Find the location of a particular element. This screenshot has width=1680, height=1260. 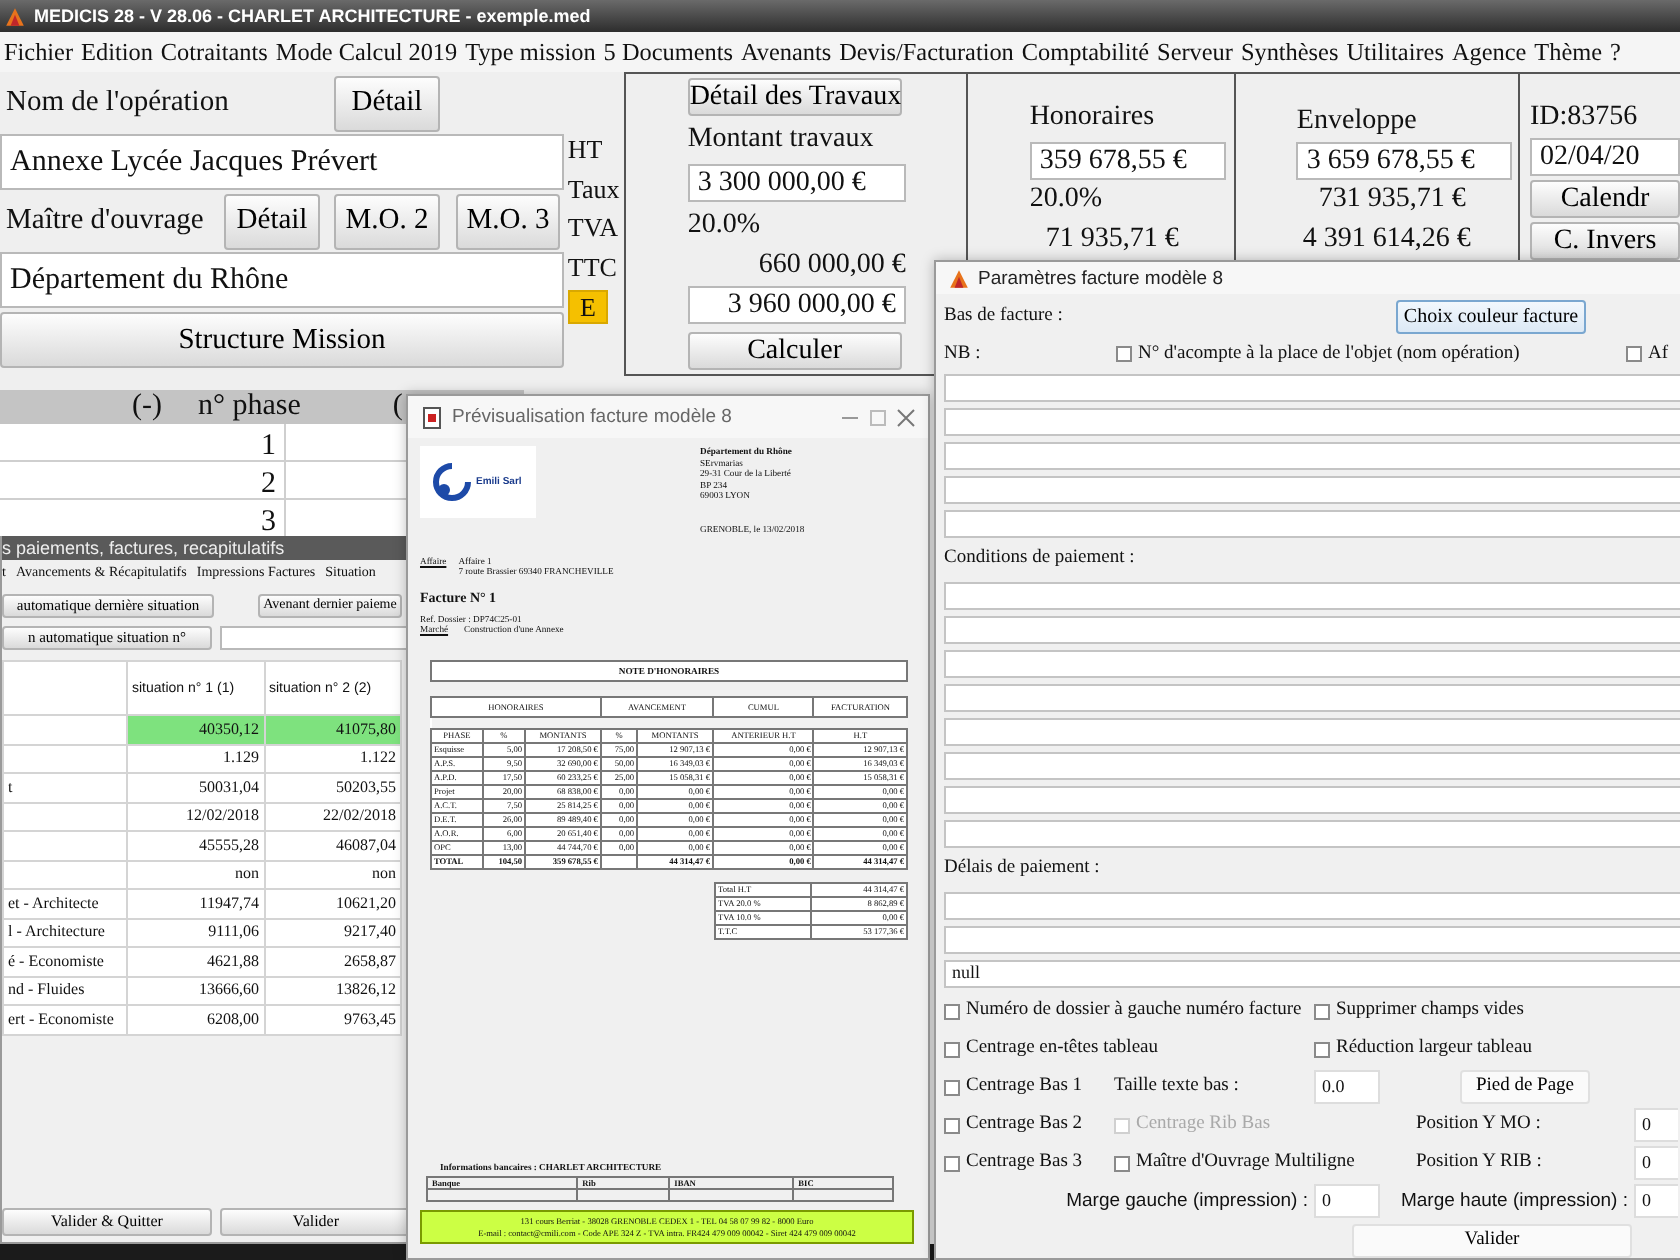

menu-item: Mode Calcul 2019 is located at coordinates (366, 52).